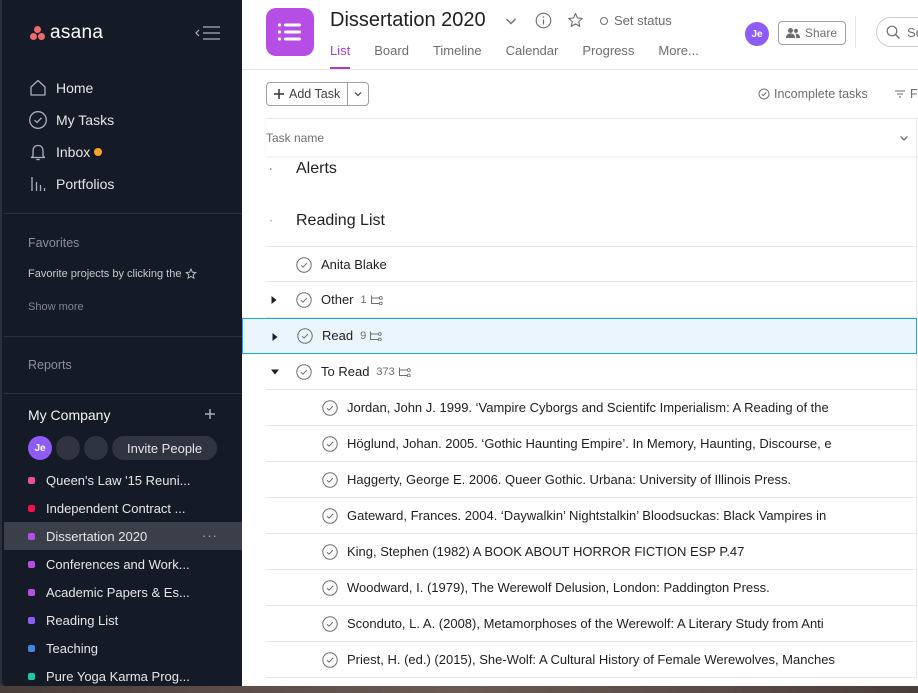  Describe the element at coordinates (812, 33) in the screenshot. I see `share-button: Share` at that location.